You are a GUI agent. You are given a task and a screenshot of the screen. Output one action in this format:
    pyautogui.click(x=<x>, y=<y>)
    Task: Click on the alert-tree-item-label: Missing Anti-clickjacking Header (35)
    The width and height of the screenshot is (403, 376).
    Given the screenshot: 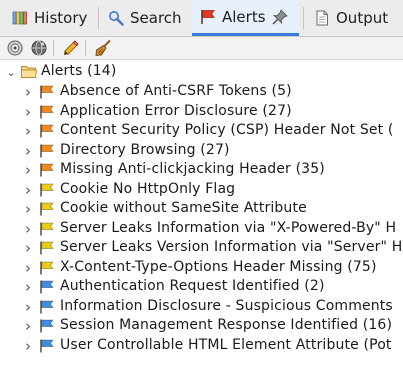 What is the action you would take?
    pyautogui.click(x=192, y=169)
    